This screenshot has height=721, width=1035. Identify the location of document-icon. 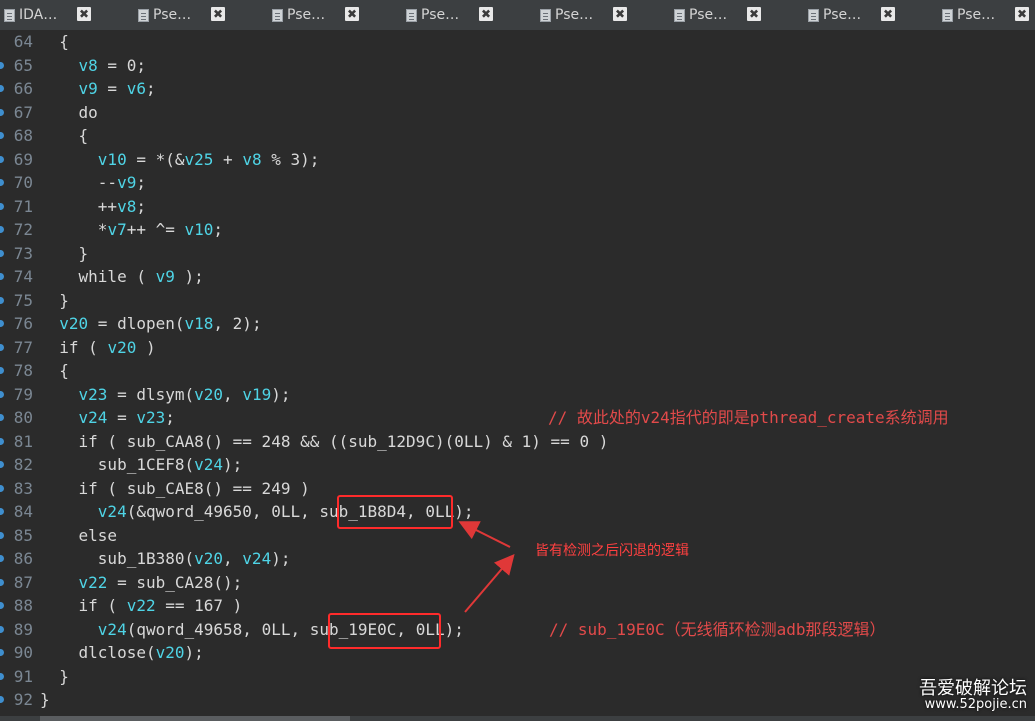
(947, 15).